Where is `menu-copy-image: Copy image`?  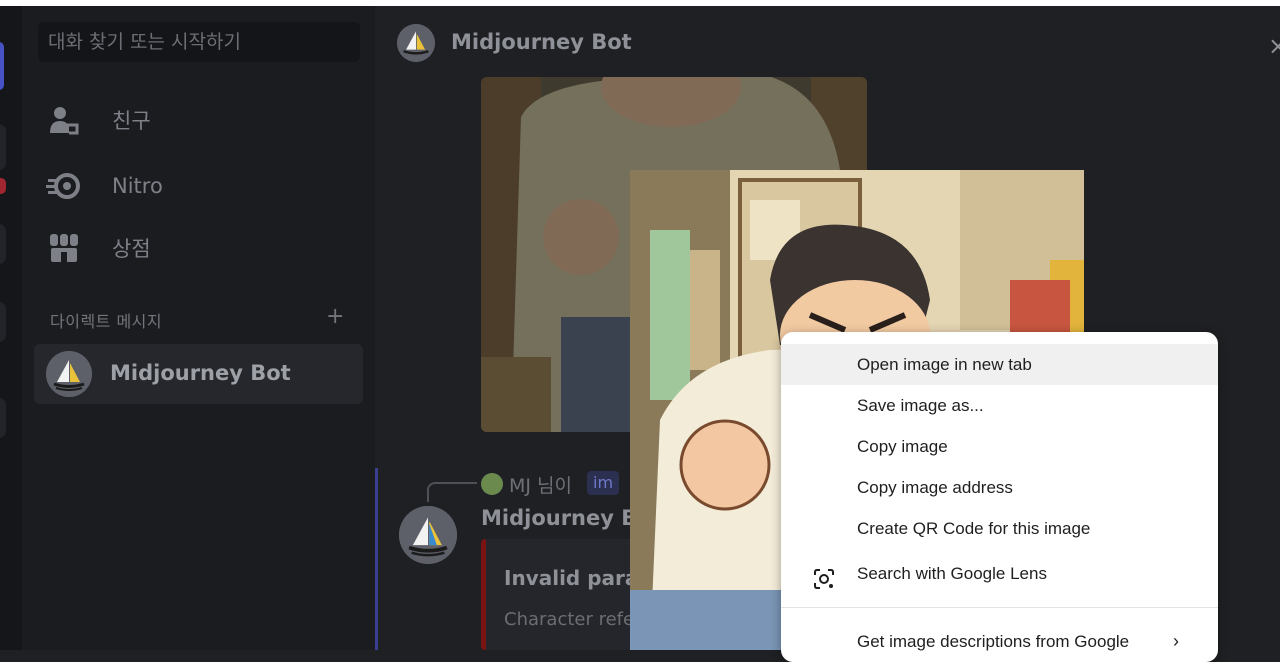
menu-copy-image: Copy image is located at coordinates (999, 446).